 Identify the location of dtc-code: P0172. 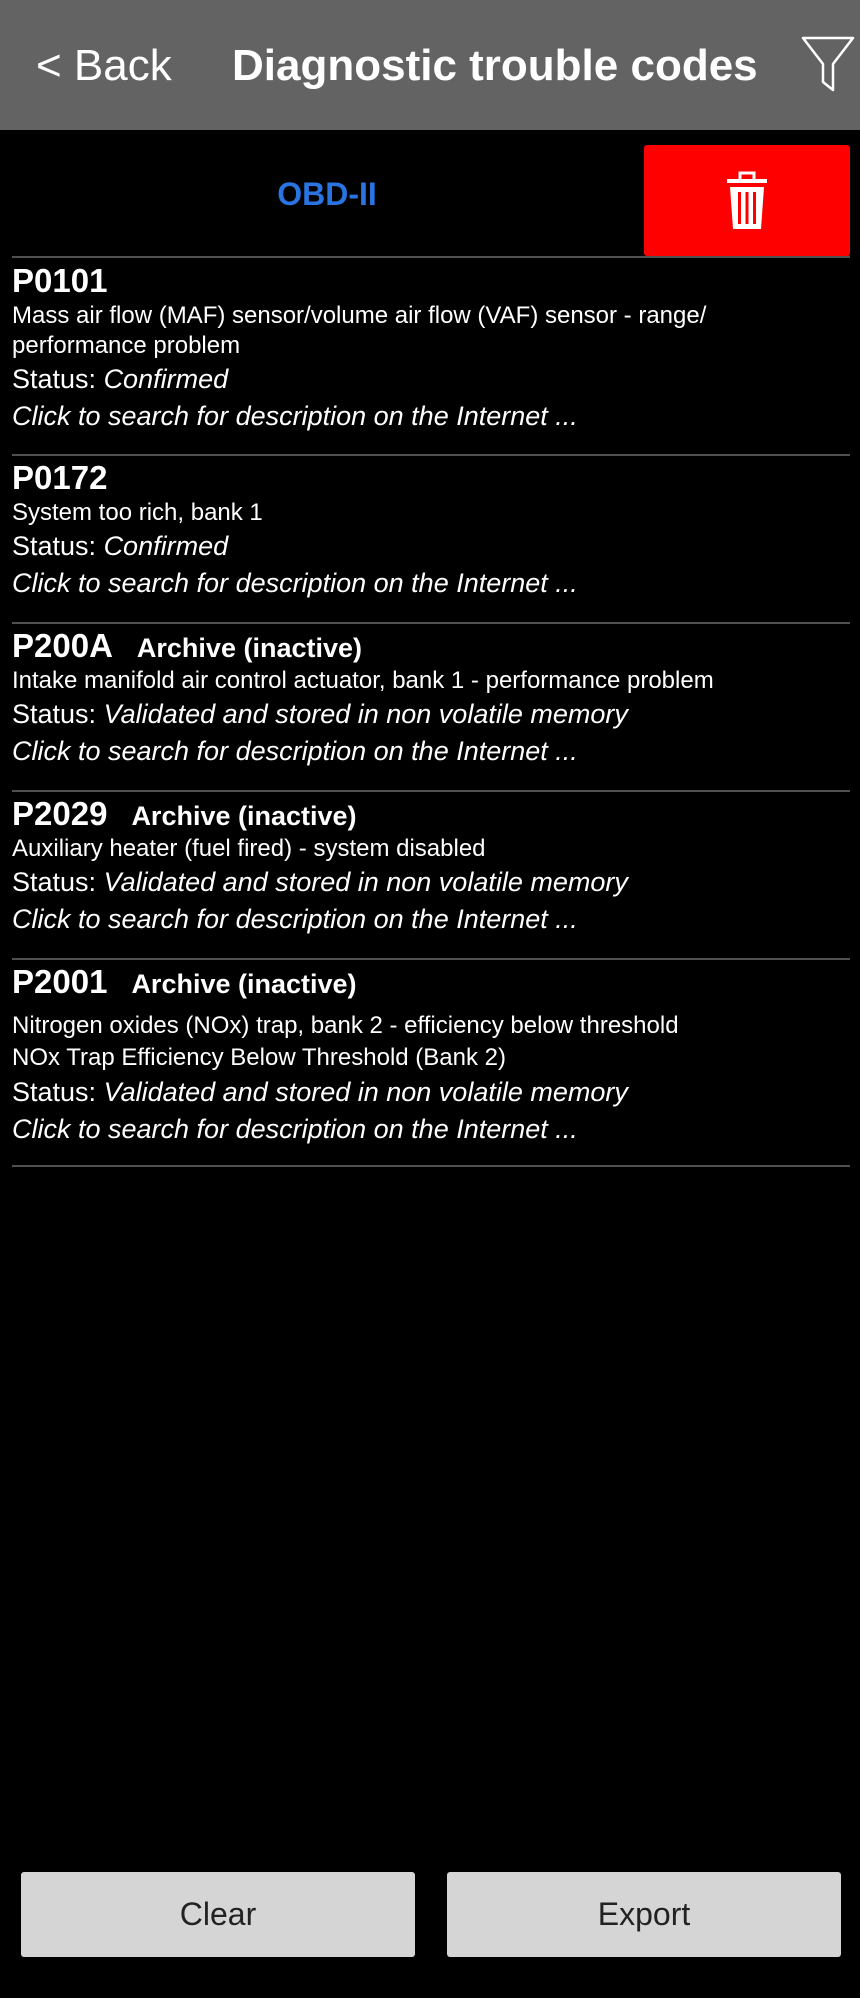
(60, 477).